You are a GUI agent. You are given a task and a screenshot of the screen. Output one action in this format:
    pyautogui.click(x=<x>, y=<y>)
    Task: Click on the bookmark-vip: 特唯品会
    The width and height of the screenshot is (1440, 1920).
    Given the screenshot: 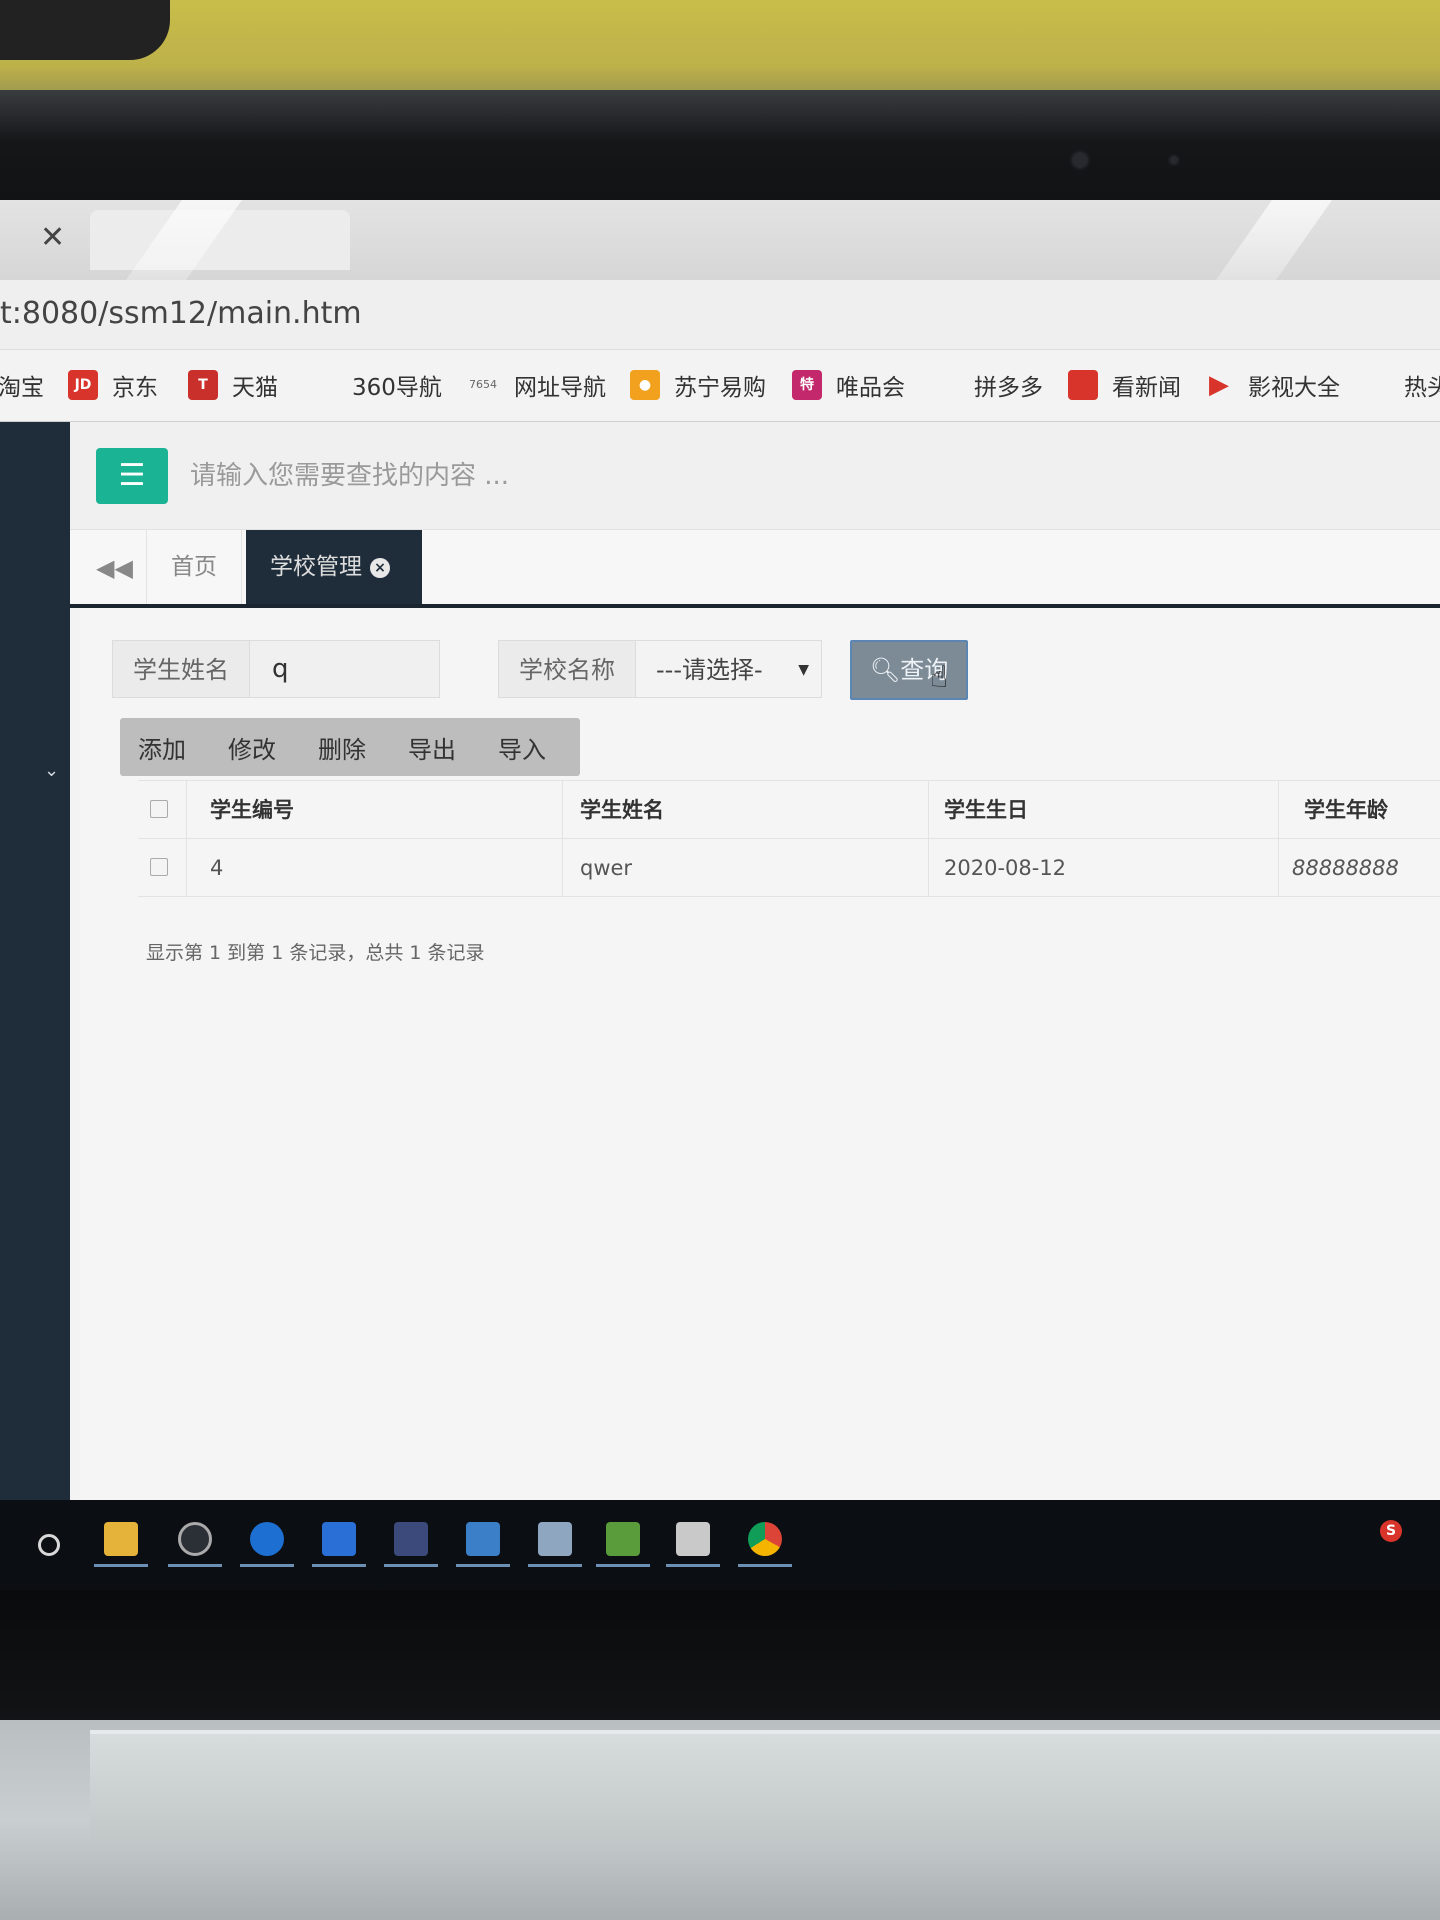 What is the action you would take?
    pyautogui.click(x=848, y=385)
    